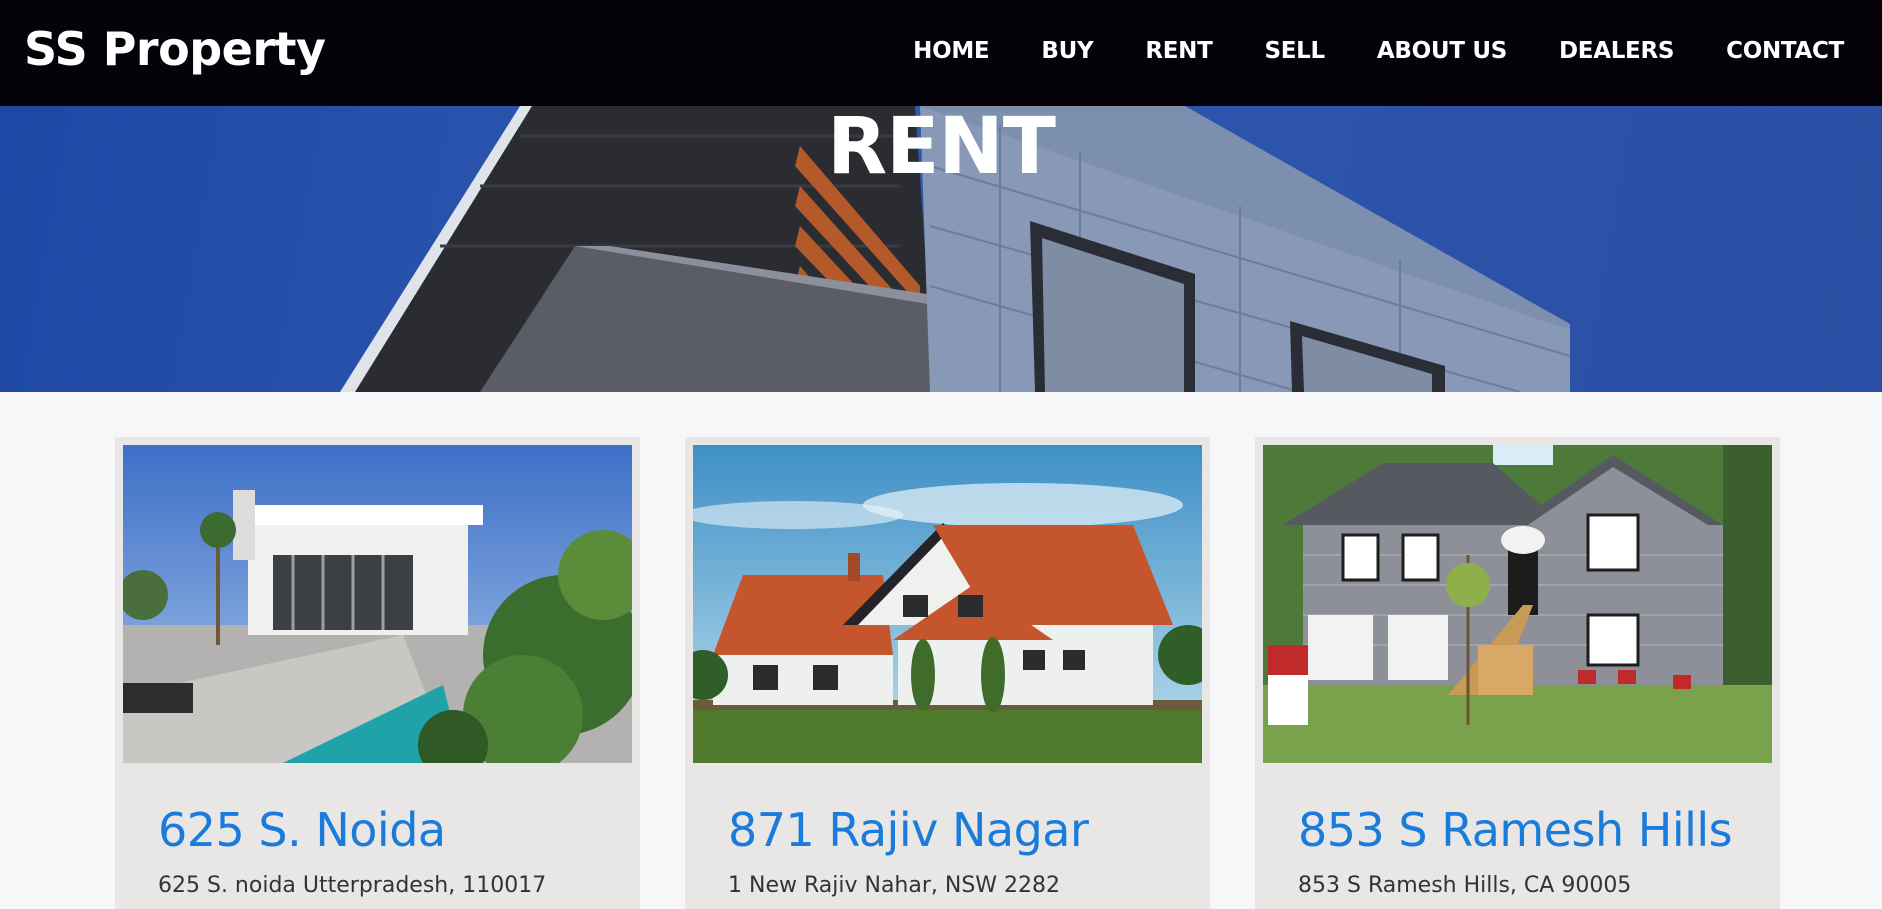 This screenshot has height=909, width=1882. Describe the element at coordinates (947, 604) in the screenshot. I see `property-image-tudor-house` at that location.